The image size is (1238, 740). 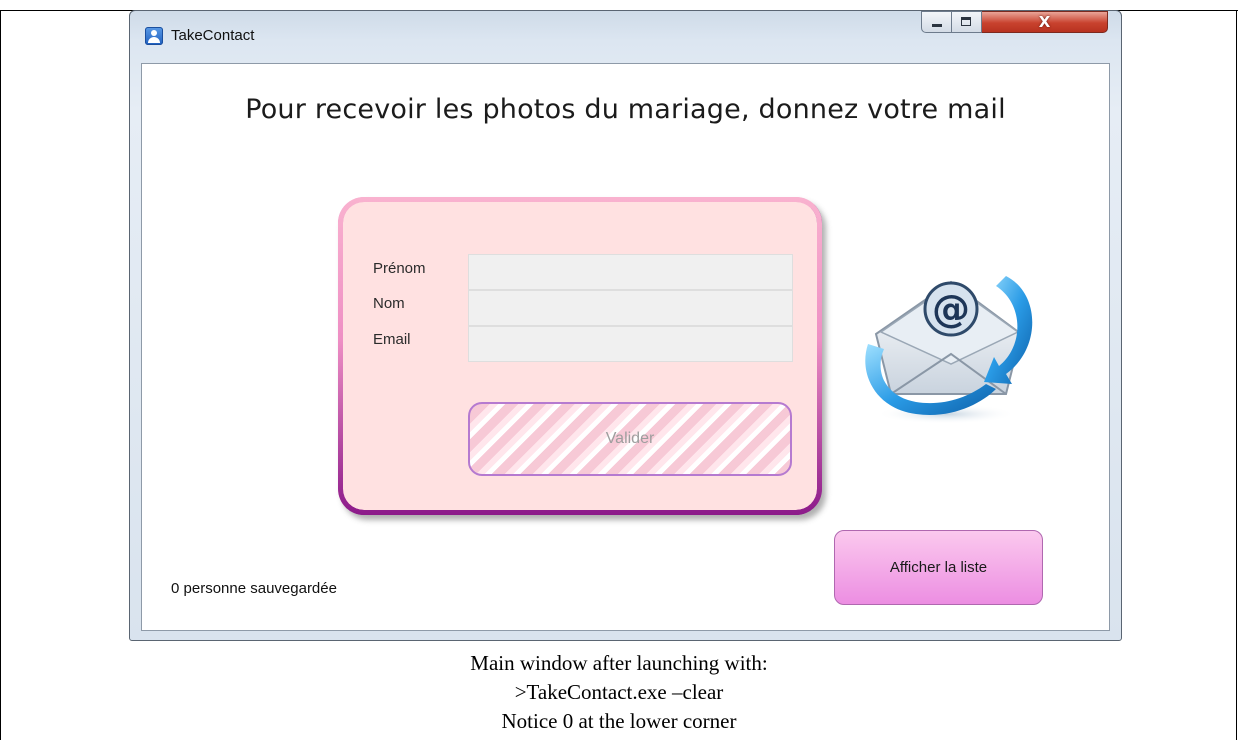 I want to click on show-list-button: Afficher la liste, so click(x=938, y=567).